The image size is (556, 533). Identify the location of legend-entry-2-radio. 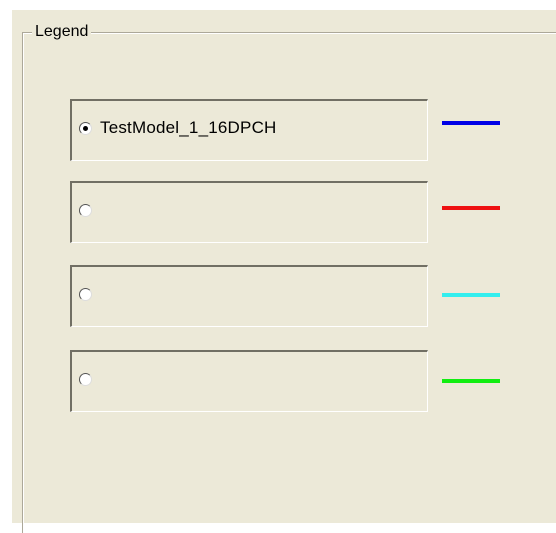
(85, 210).